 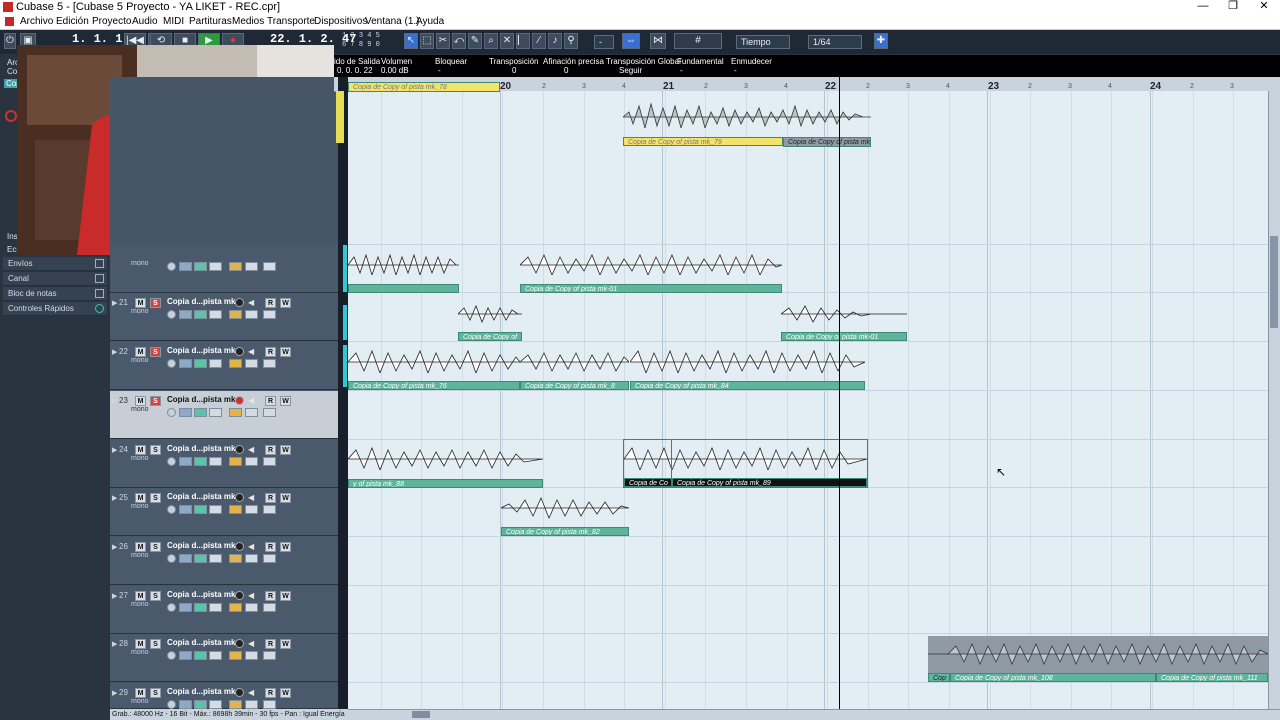 I want to click on mute-tool-icon: ⎸, so click(x=523, y=41).